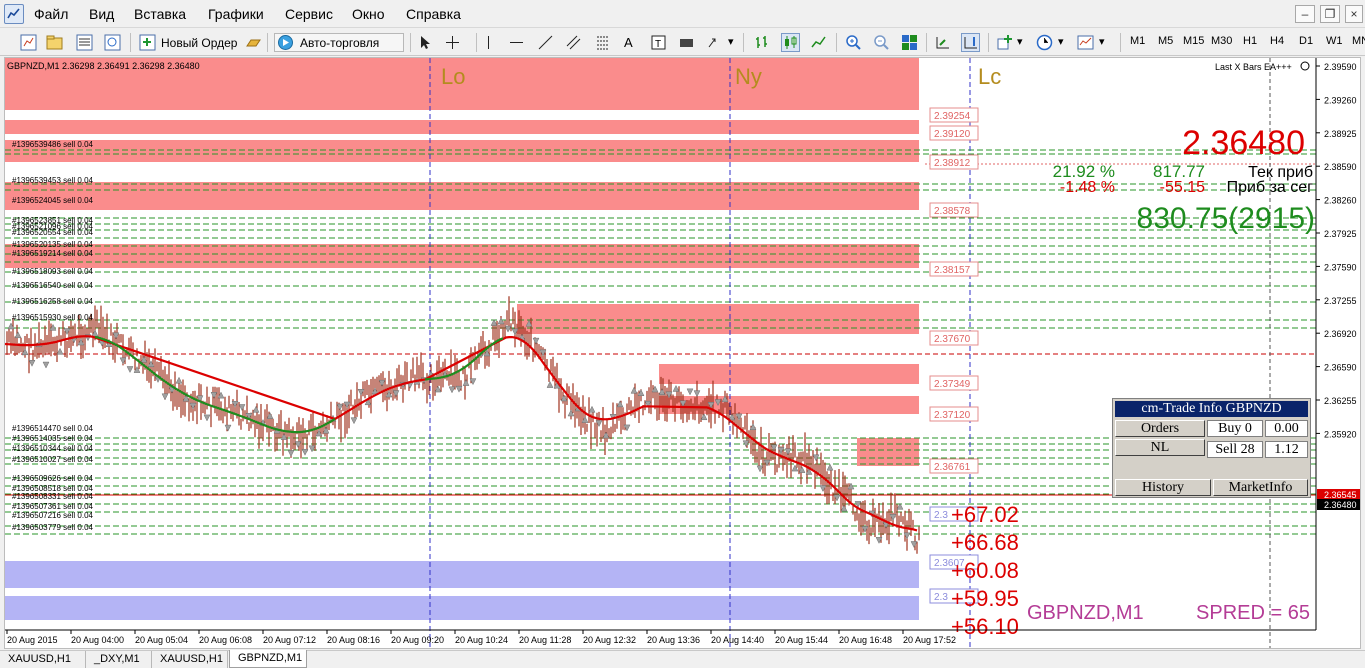 The image size is (1365, 668). I want to click on price-tick-label: 2.35920, so click(1340, 434).